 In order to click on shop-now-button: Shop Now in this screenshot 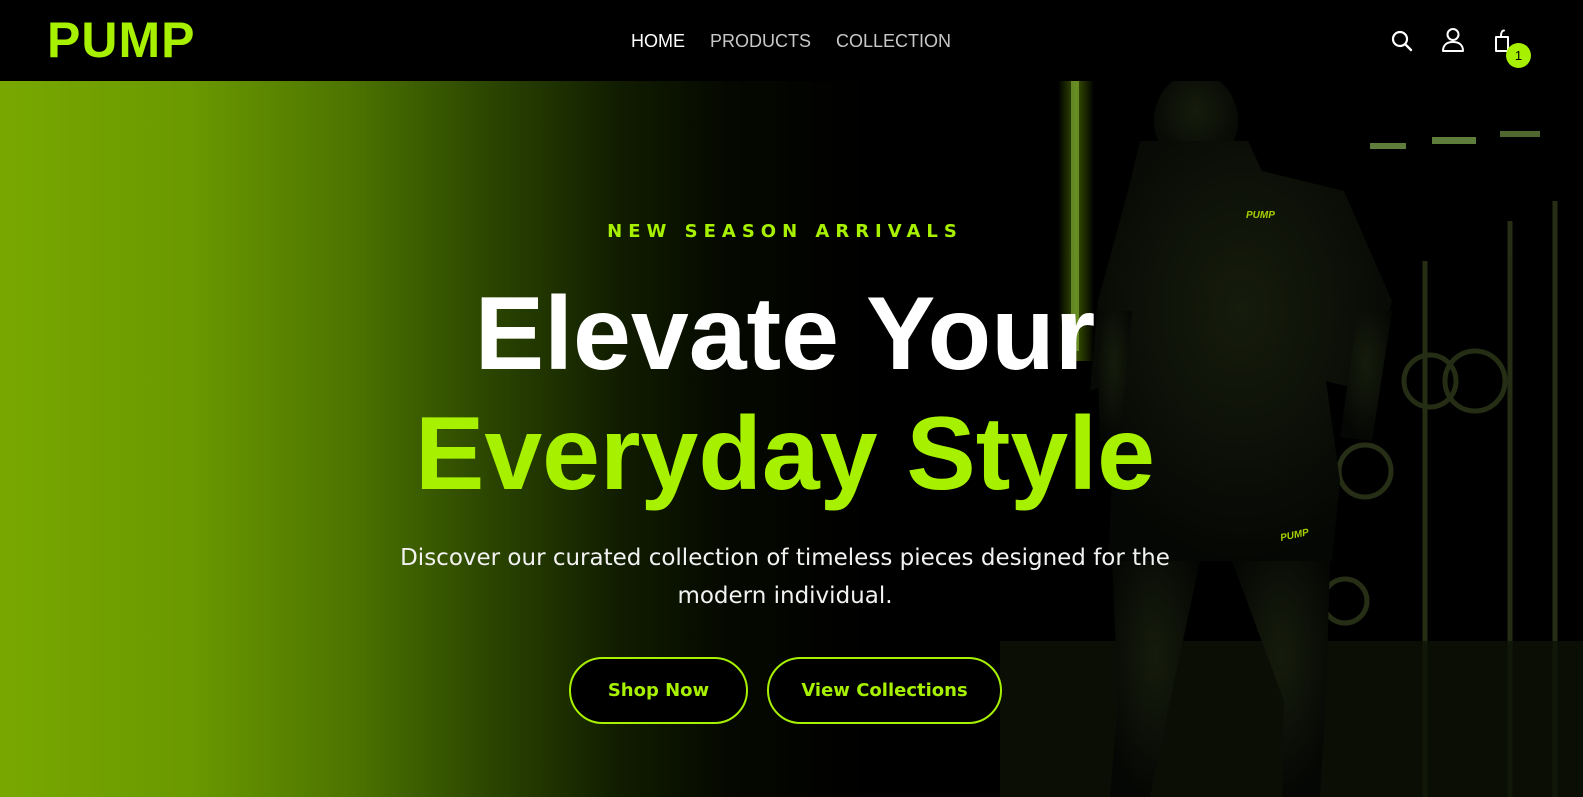, I will do `click(658, 690)`.